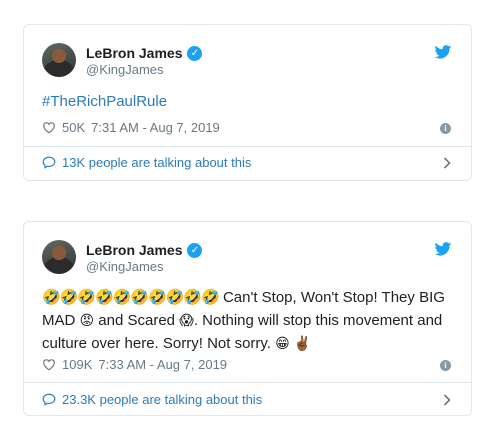  I want to click on tweet-meta: 109K 7:33 AM - Aug 7, 2019, so click(134, 364).